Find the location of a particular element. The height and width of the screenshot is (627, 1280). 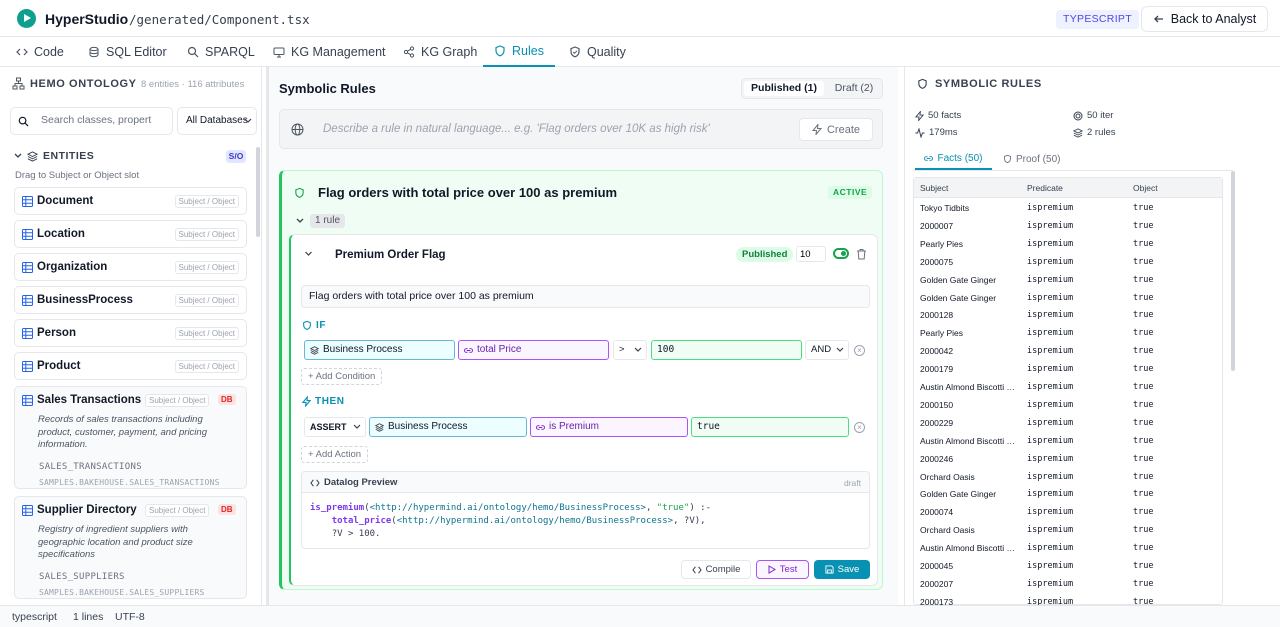

published-filter-tab: Published (1) is located at coordinates (784, 88).